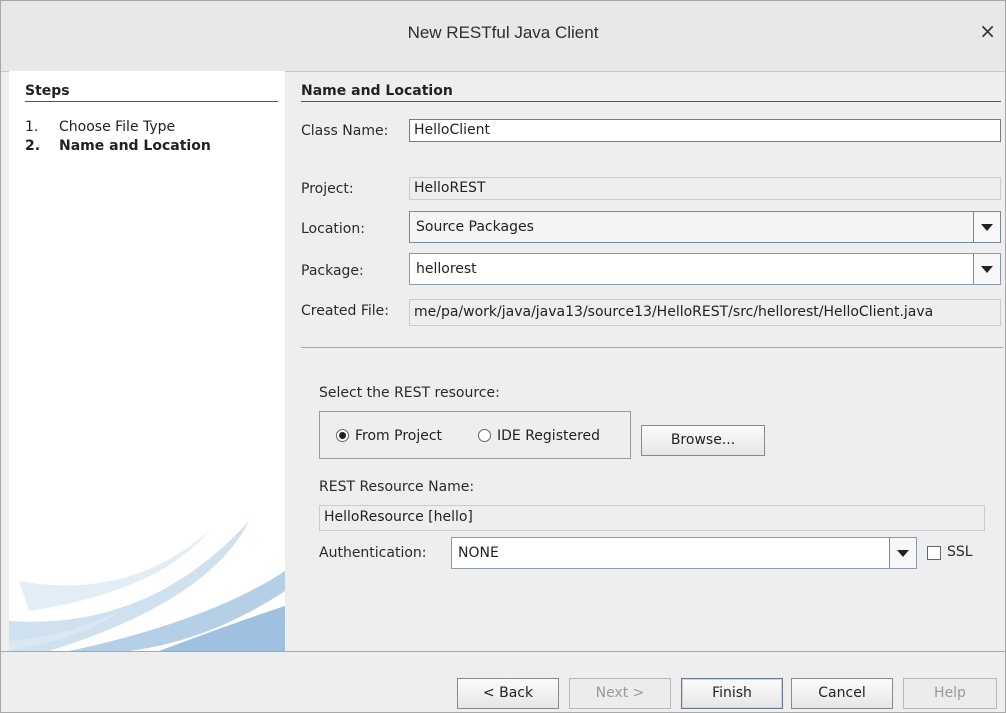 This screenshot has width=1006, height=713. I want to click on close-icon: ×, so click(987, 31).